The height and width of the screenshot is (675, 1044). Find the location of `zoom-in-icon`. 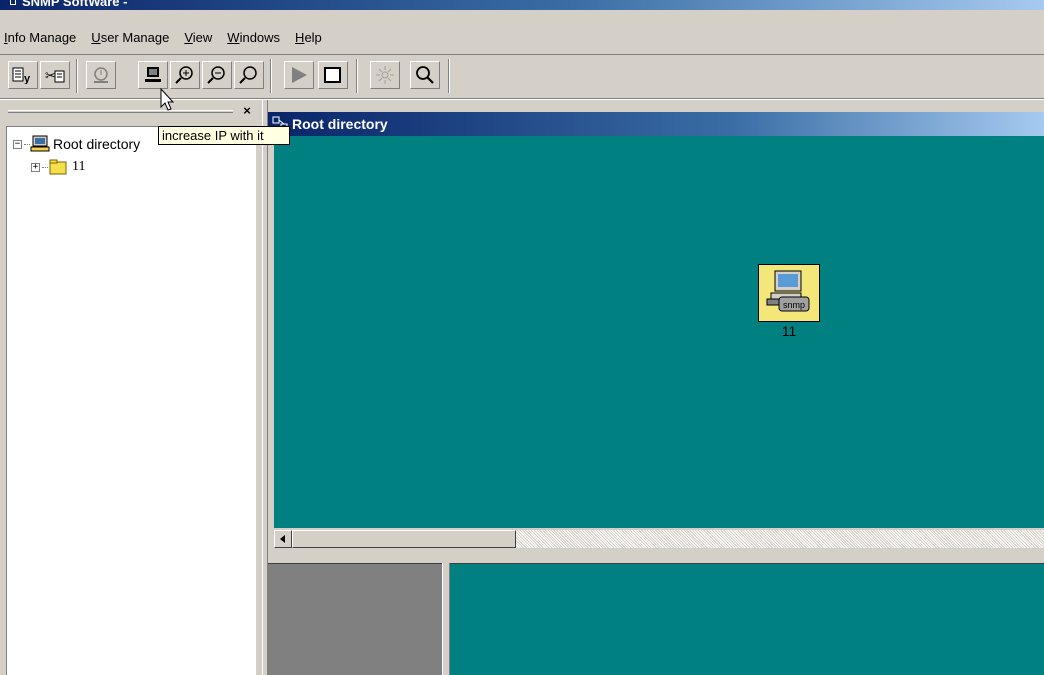

zoom-in-icon is located at coordinates (184, 75).